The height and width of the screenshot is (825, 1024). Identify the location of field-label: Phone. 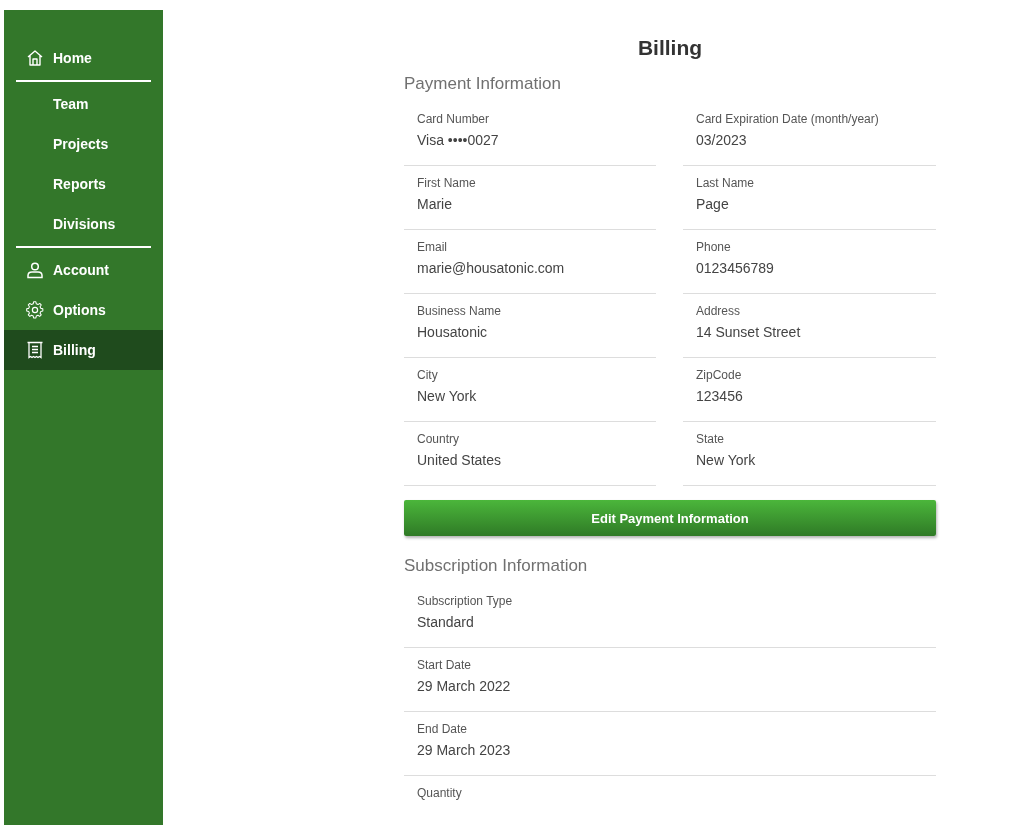
(714, 247).